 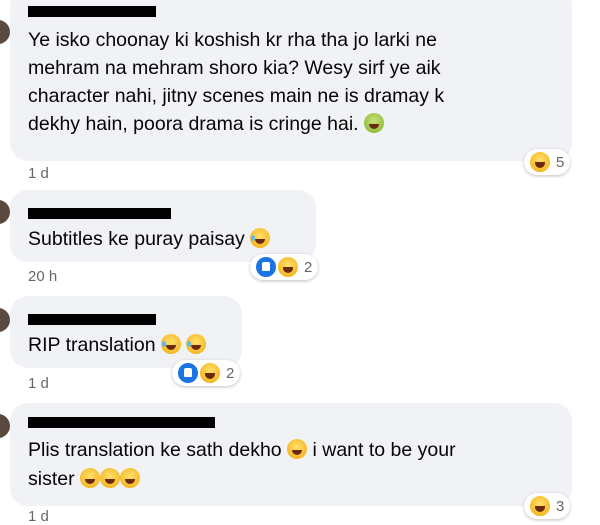 What do you see at coordinates (136, 239) in the screenshot?
I see `comment-text: Subtitles ke puray paisay` at bounding box center [136, 239].